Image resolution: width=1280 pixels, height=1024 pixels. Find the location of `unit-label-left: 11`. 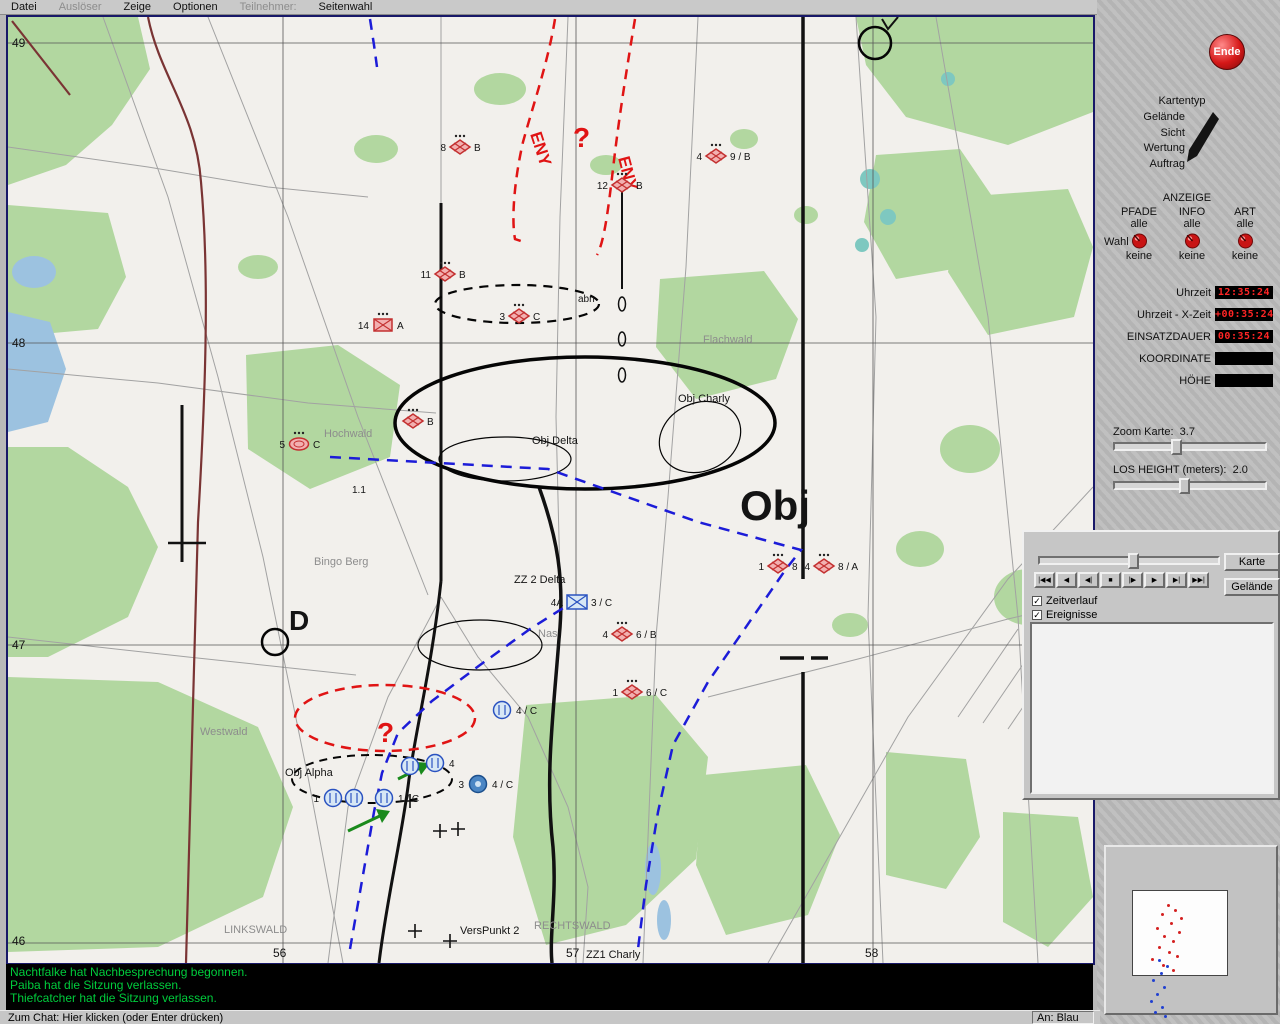

unit-label-left: 11 is located at coordinates (426, 275).